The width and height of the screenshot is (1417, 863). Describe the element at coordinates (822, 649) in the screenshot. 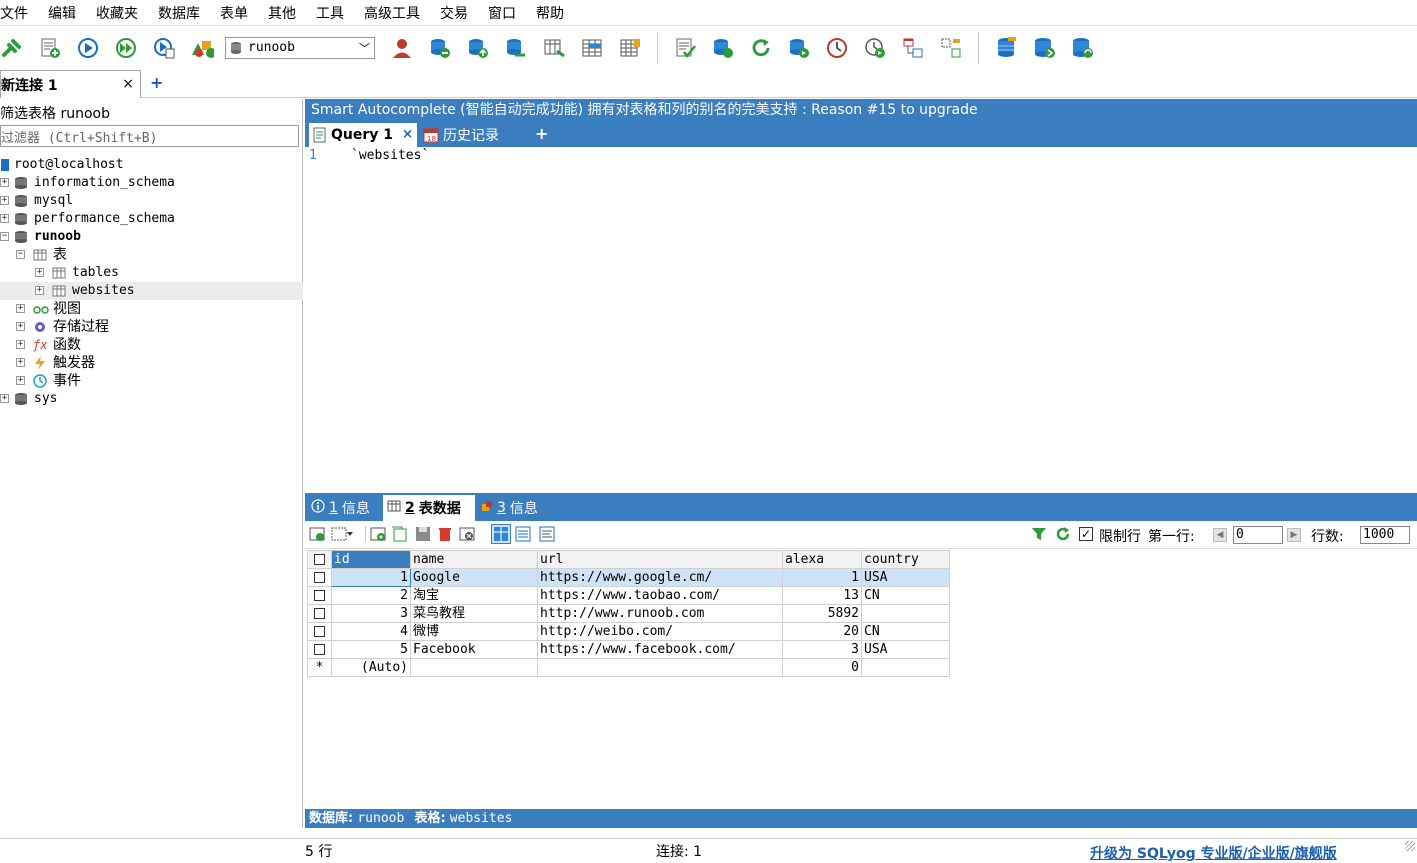

I see `cell-alexa: 3` at that location.